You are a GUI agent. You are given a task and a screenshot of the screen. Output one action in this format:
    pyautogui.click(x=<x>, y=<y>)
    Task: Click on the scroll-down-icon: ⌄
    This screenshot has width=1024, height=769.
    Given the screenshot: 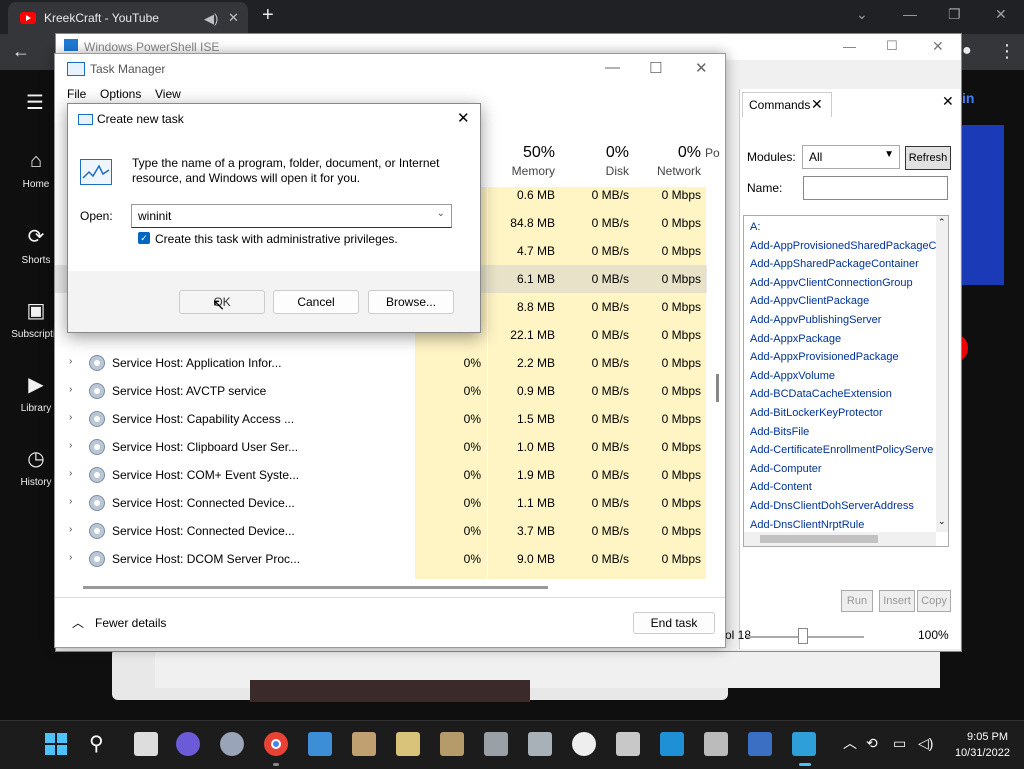 What is the action you would take?
    pyautogui.click(x=942, y=521)
    